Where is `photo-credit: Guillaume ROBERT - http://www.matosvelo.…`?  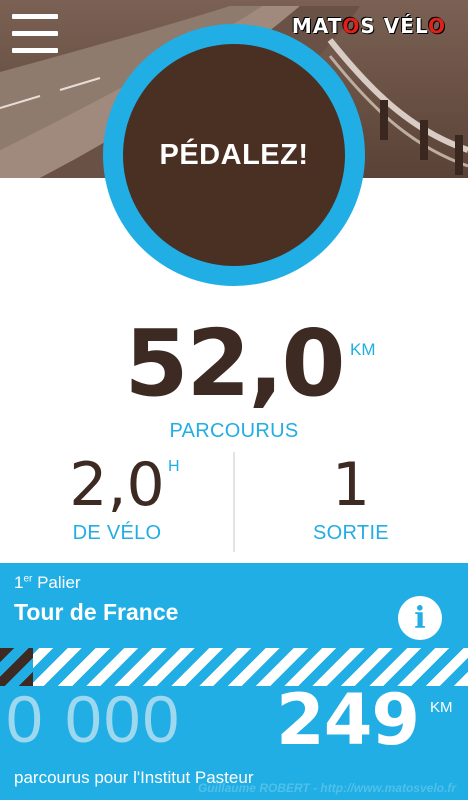 photo-credit: Guillaume ROBERT - http://www.matosvelo.… is located at coordinates (326, 788).